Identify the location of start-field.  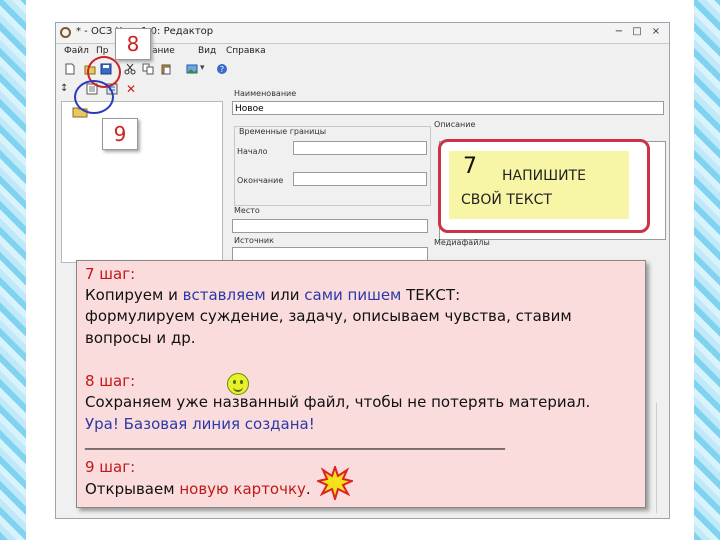
(360, 148).